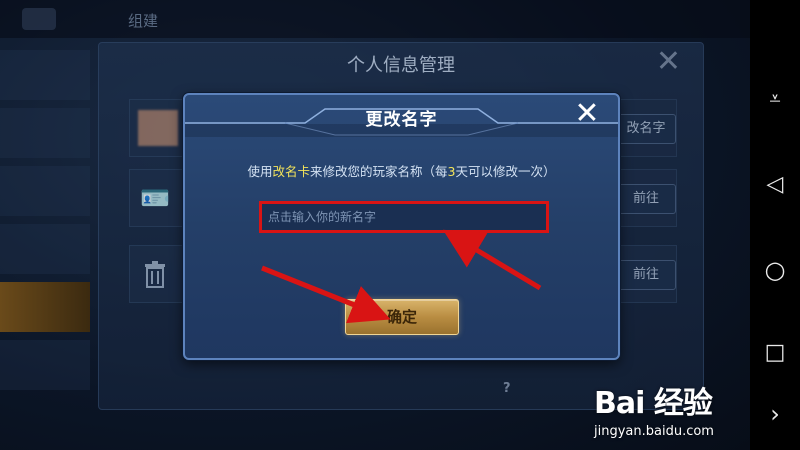 Image resolution: width=800 pixels, height=450 pixels. I want to click on chevron-right-icon: ›, so click(775, 414).